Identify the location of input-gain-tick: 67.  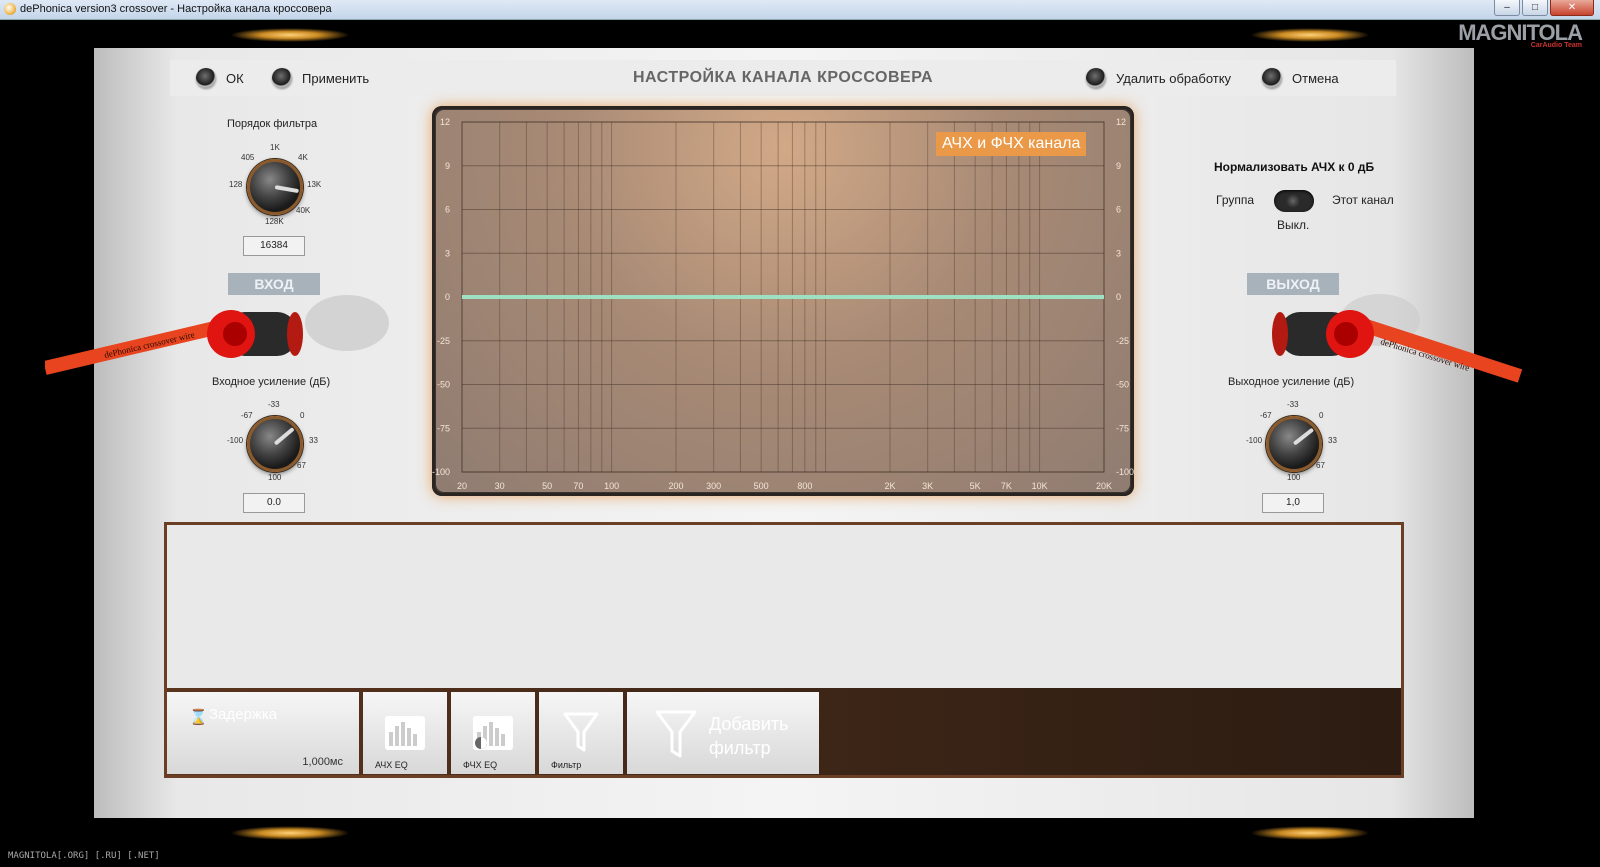
(301, 465).